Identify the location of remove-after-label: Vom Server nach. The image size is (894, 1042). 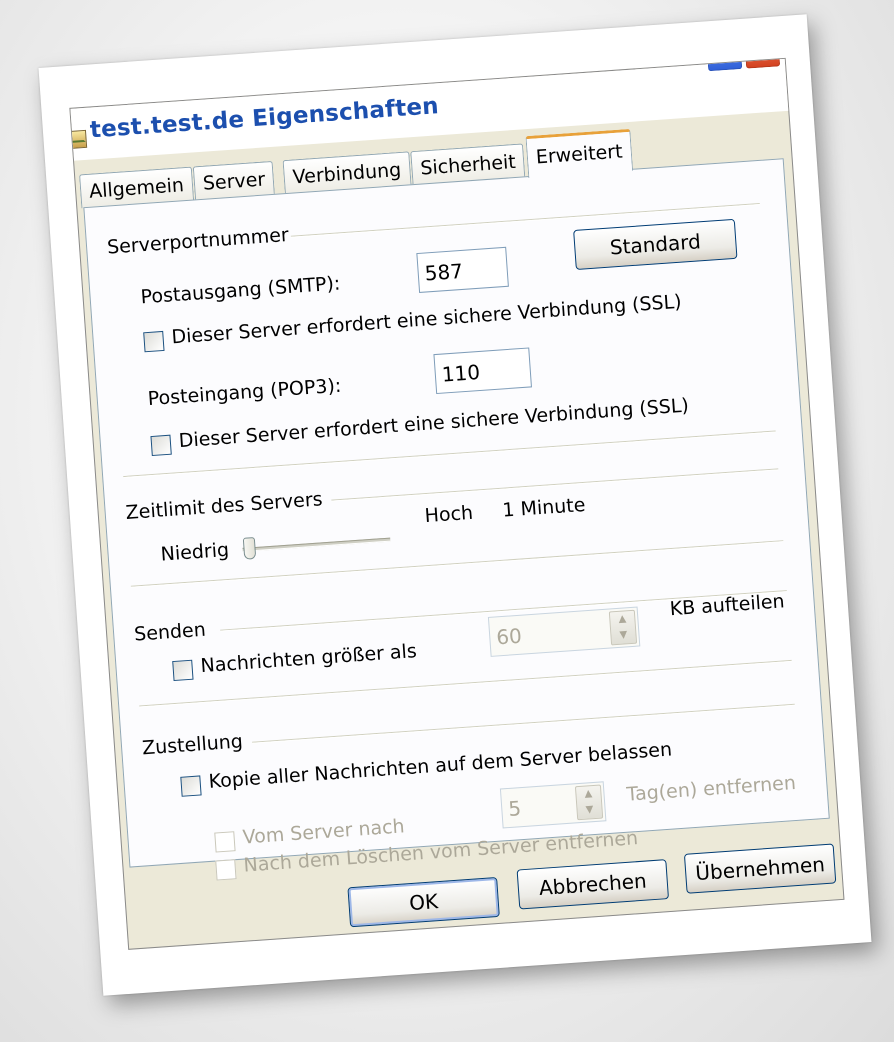
(323, 832).